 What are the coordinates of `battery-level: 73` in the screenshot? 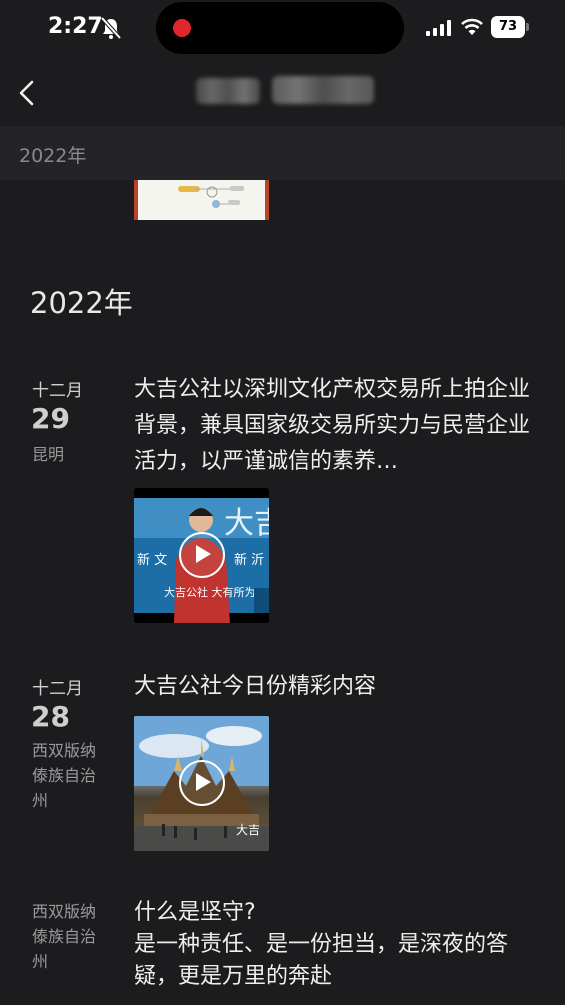 It's located at (508, 27).